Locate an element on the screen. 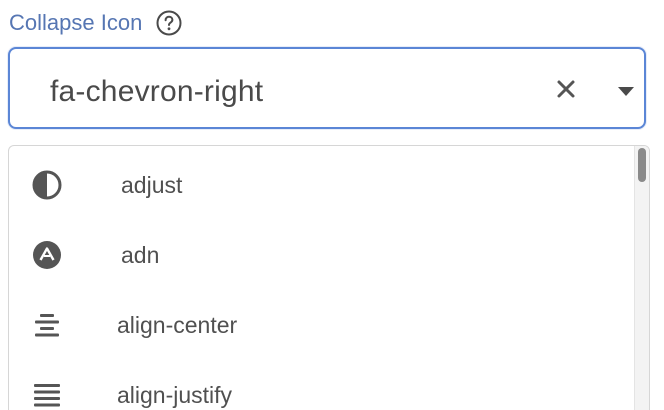  scrollbar-thumb is located at coordinates (642, 165).